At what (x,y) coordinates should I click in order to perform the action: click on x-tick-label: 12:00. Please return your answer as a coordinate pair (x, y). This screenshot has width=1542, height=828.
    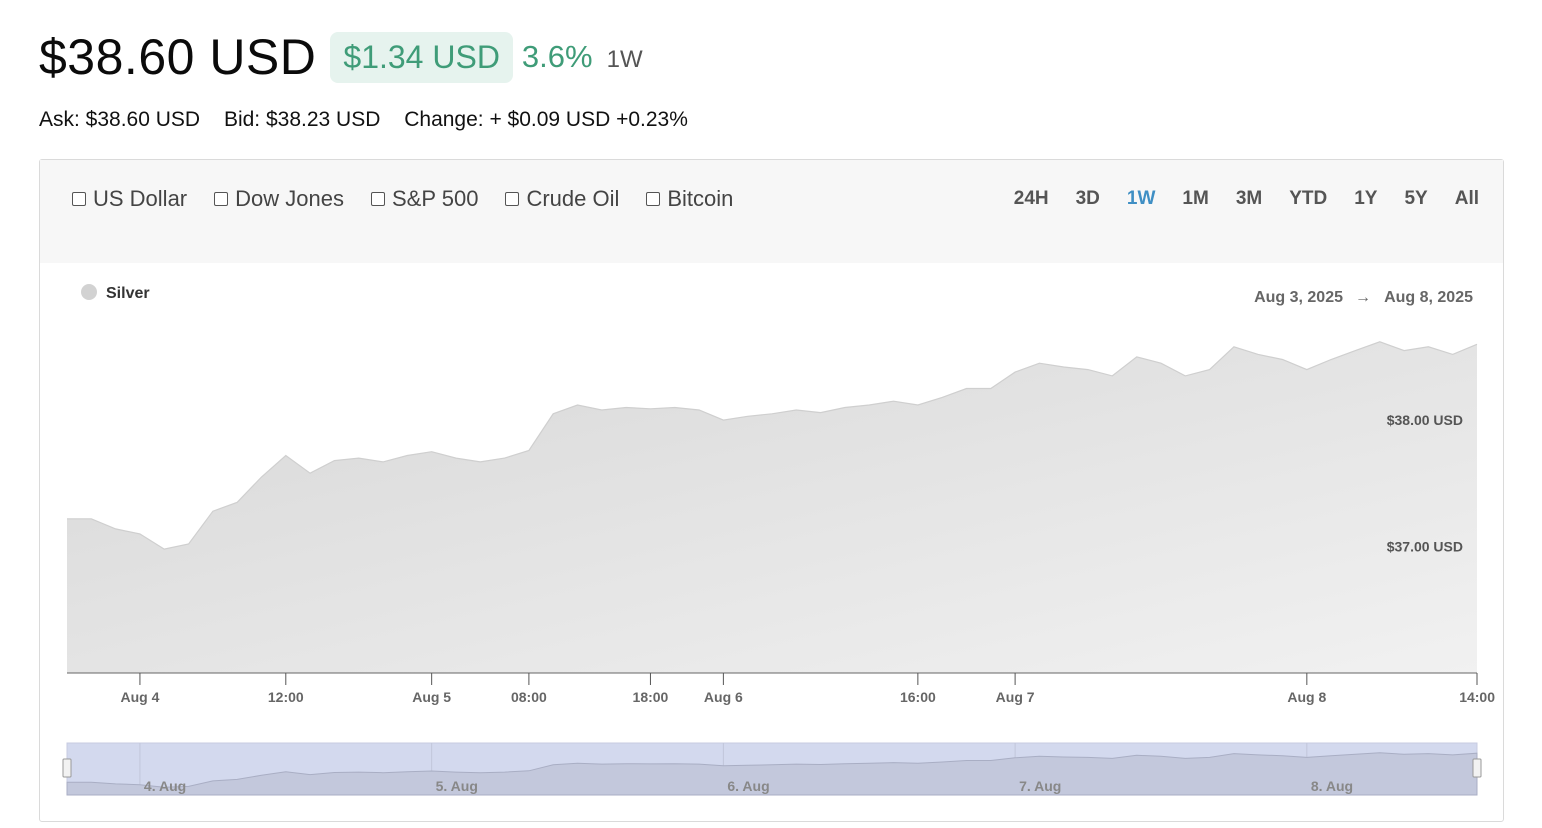
    Looking at the image, I should click on (286, 697).